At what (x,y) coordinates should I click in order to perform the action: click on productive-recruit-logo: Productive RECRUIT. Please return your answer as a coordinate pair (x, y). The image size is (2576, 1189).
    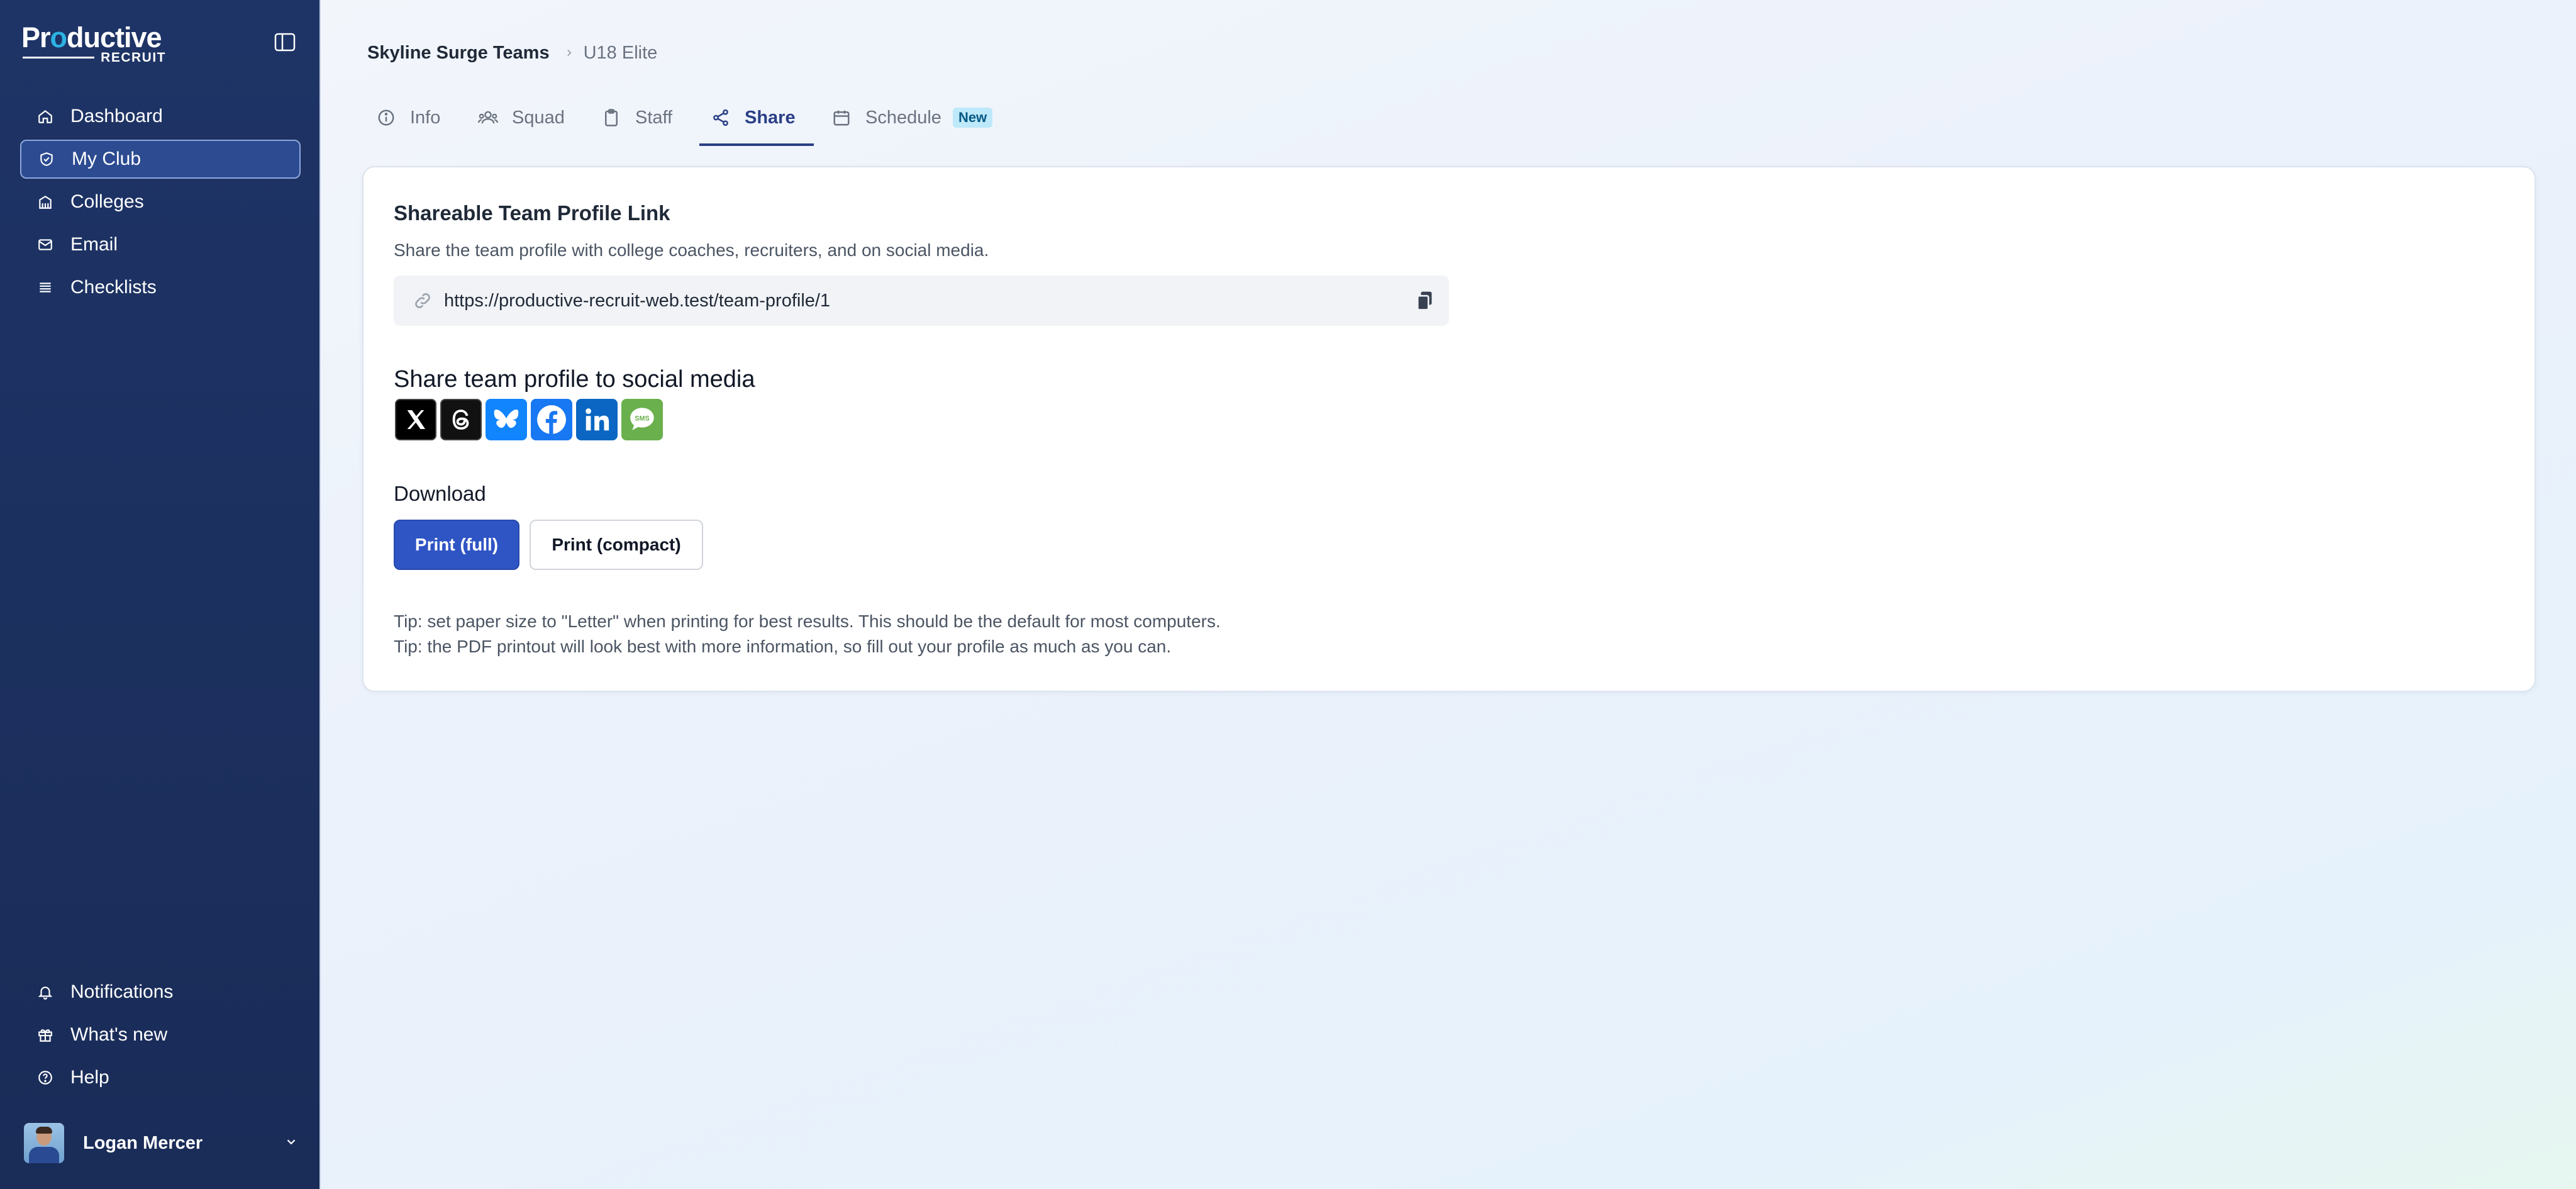
    Looking at the image, I should click on (93, 44).